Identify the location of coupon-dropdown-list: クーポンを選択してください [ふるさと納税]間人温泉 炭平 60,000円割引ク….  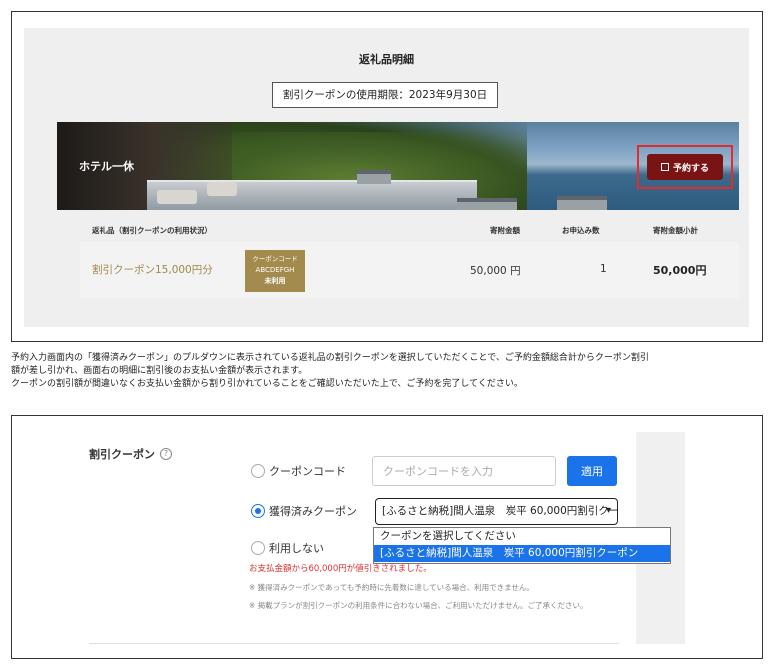
(522, 545).